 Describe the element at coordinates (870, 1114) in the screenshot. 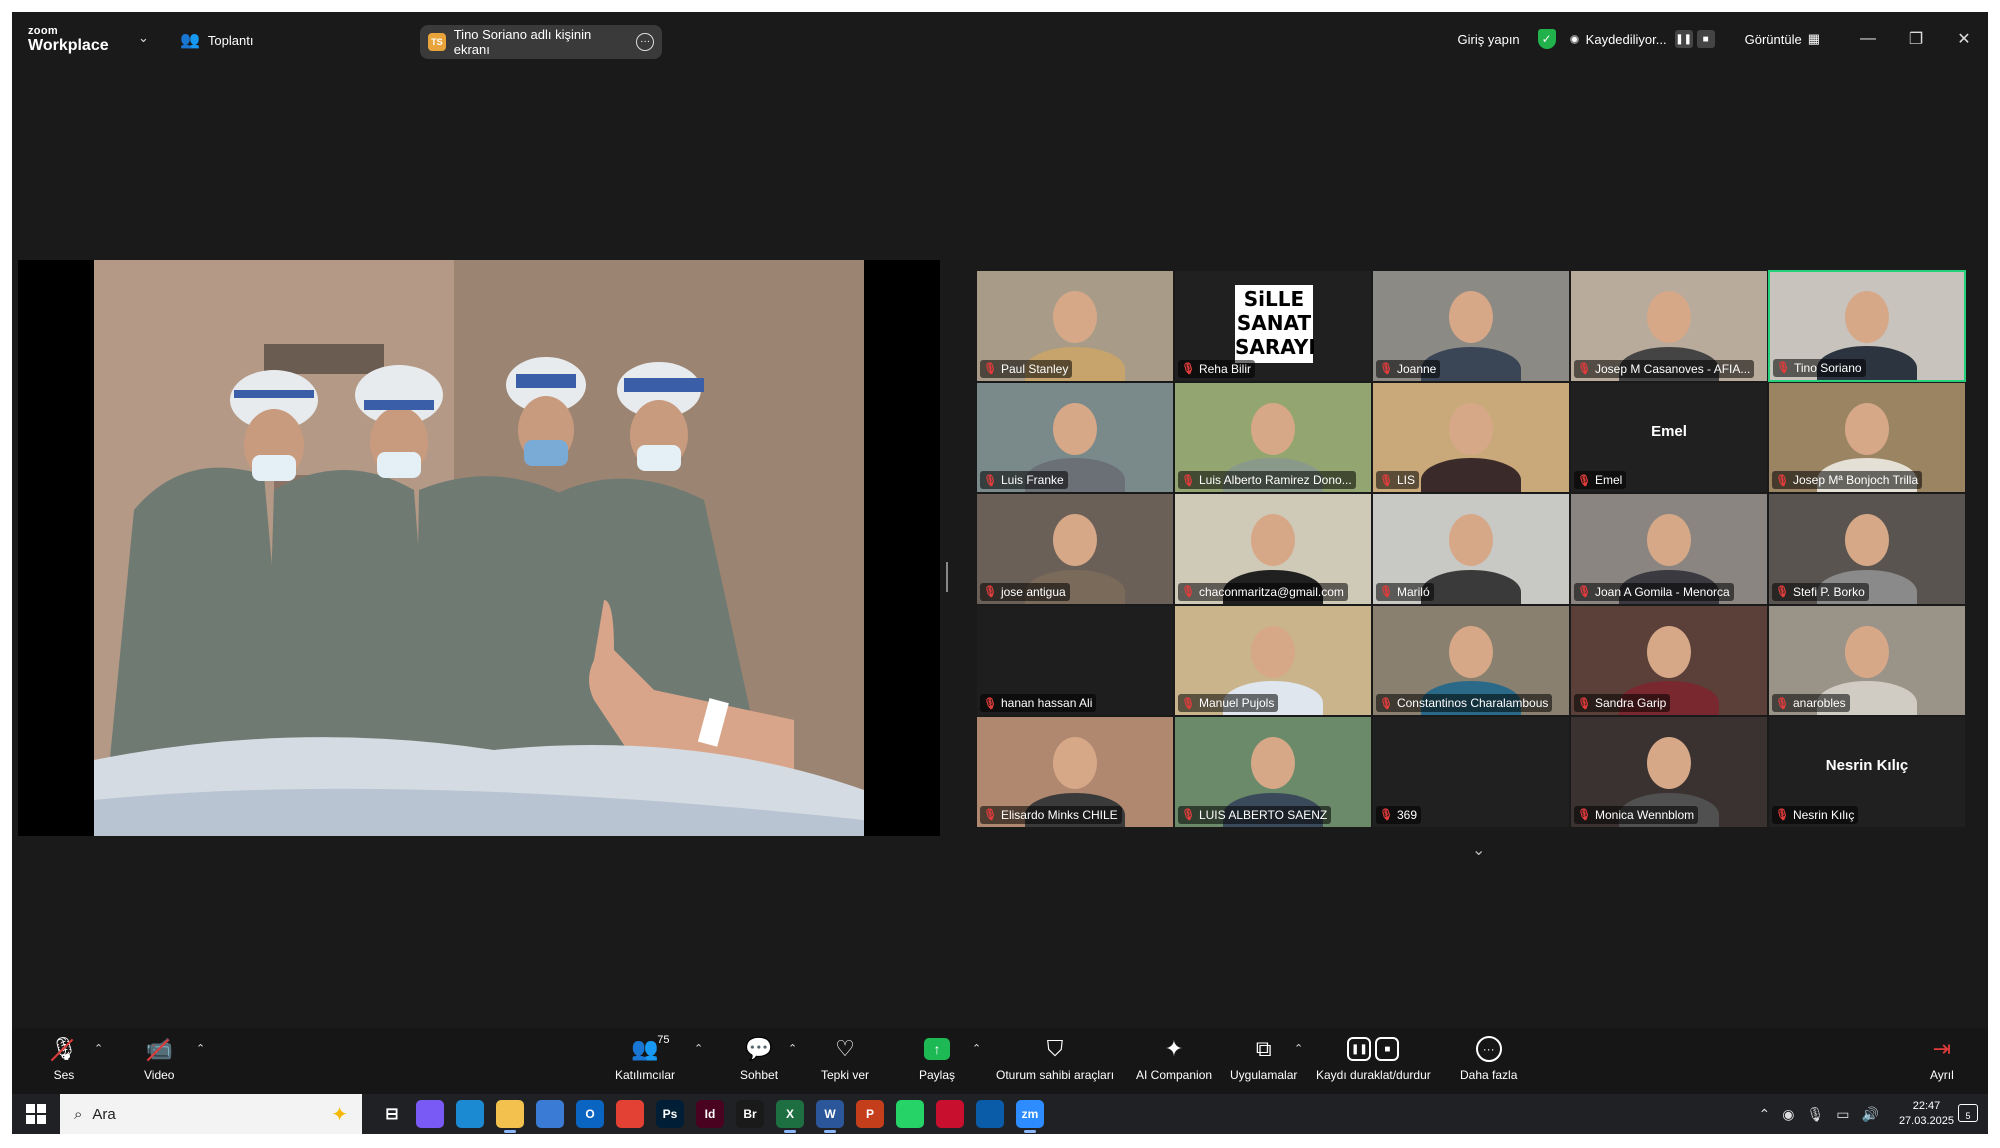

I see `powerpoint-app-icon: P` at that location.